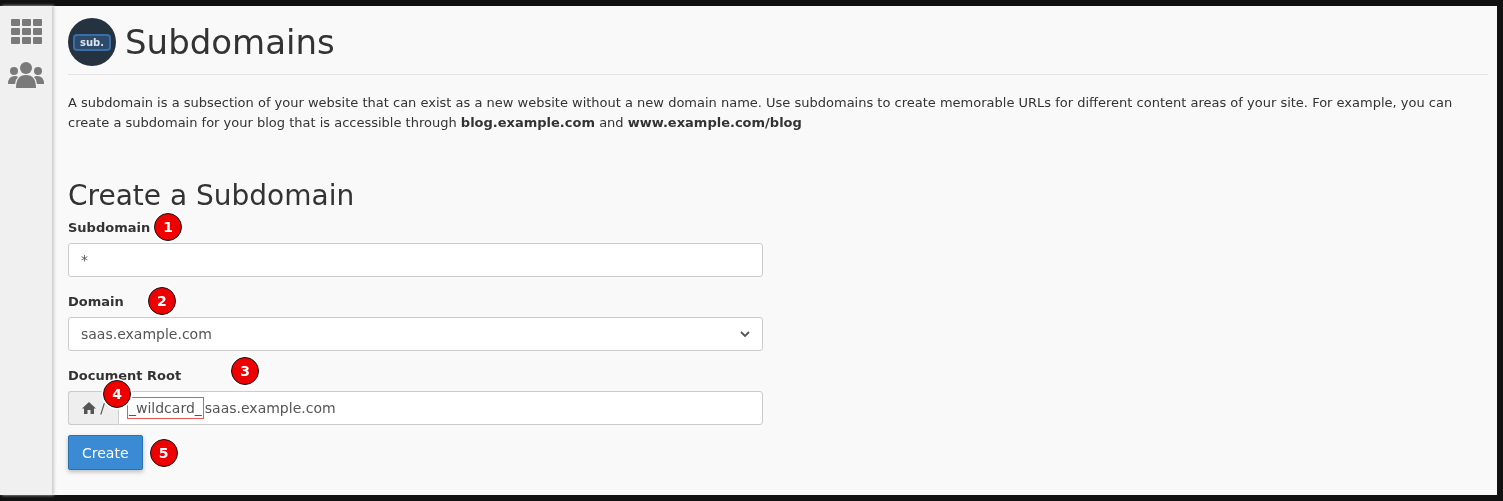 The width and height of the screenshot is (1503, 501). I want to click on apps-grid-icon, so click(26, 31).